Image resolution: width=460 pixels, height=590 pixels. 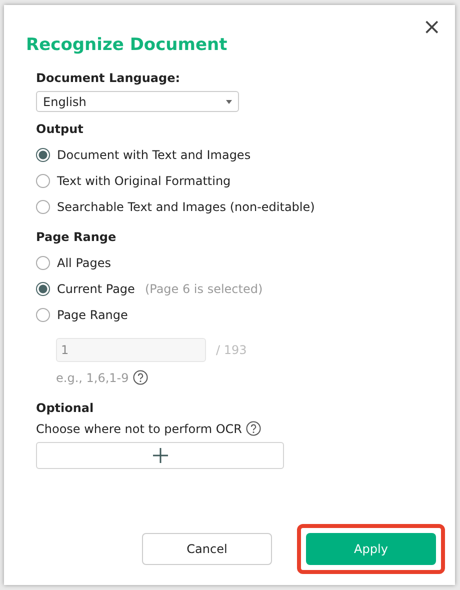 I want to click on option-label: Document with Text and Images, so click(x=154, y=155).